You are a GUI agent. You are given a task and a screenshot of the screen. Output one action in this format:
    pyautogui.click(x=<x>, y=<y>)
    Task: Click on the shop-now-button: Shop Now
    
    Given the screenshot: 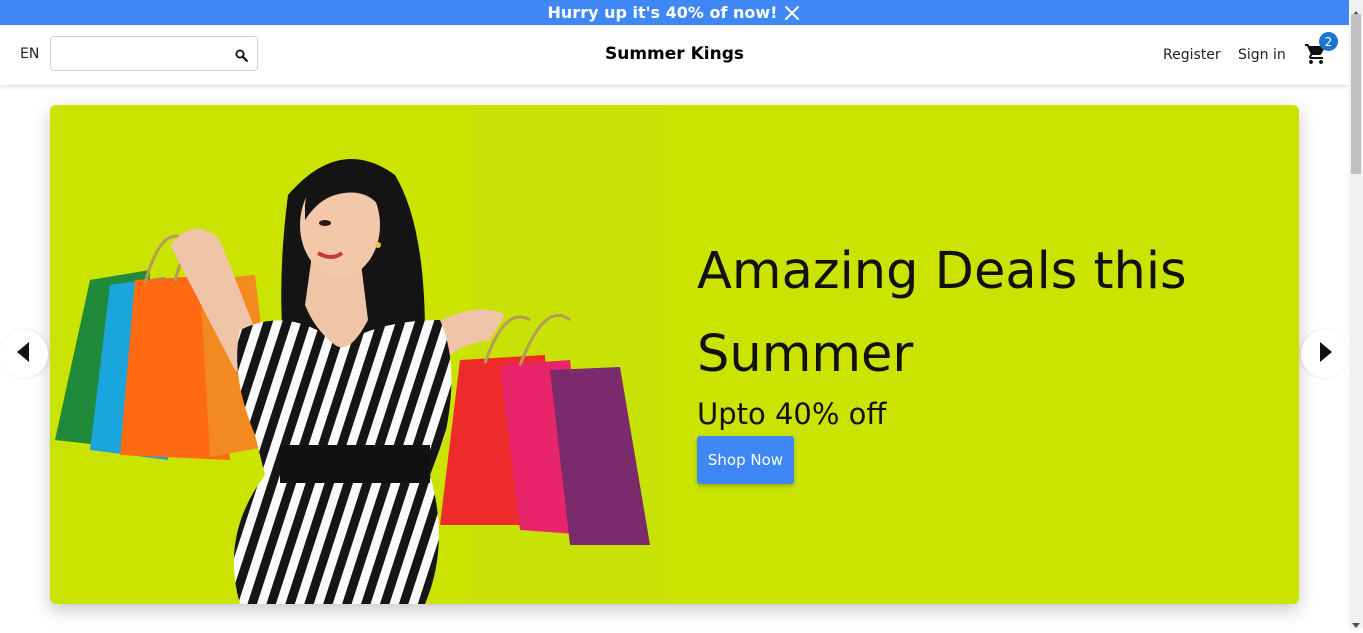 What is the action you would take?
    pyautogui.click(x=745, y=460)
    